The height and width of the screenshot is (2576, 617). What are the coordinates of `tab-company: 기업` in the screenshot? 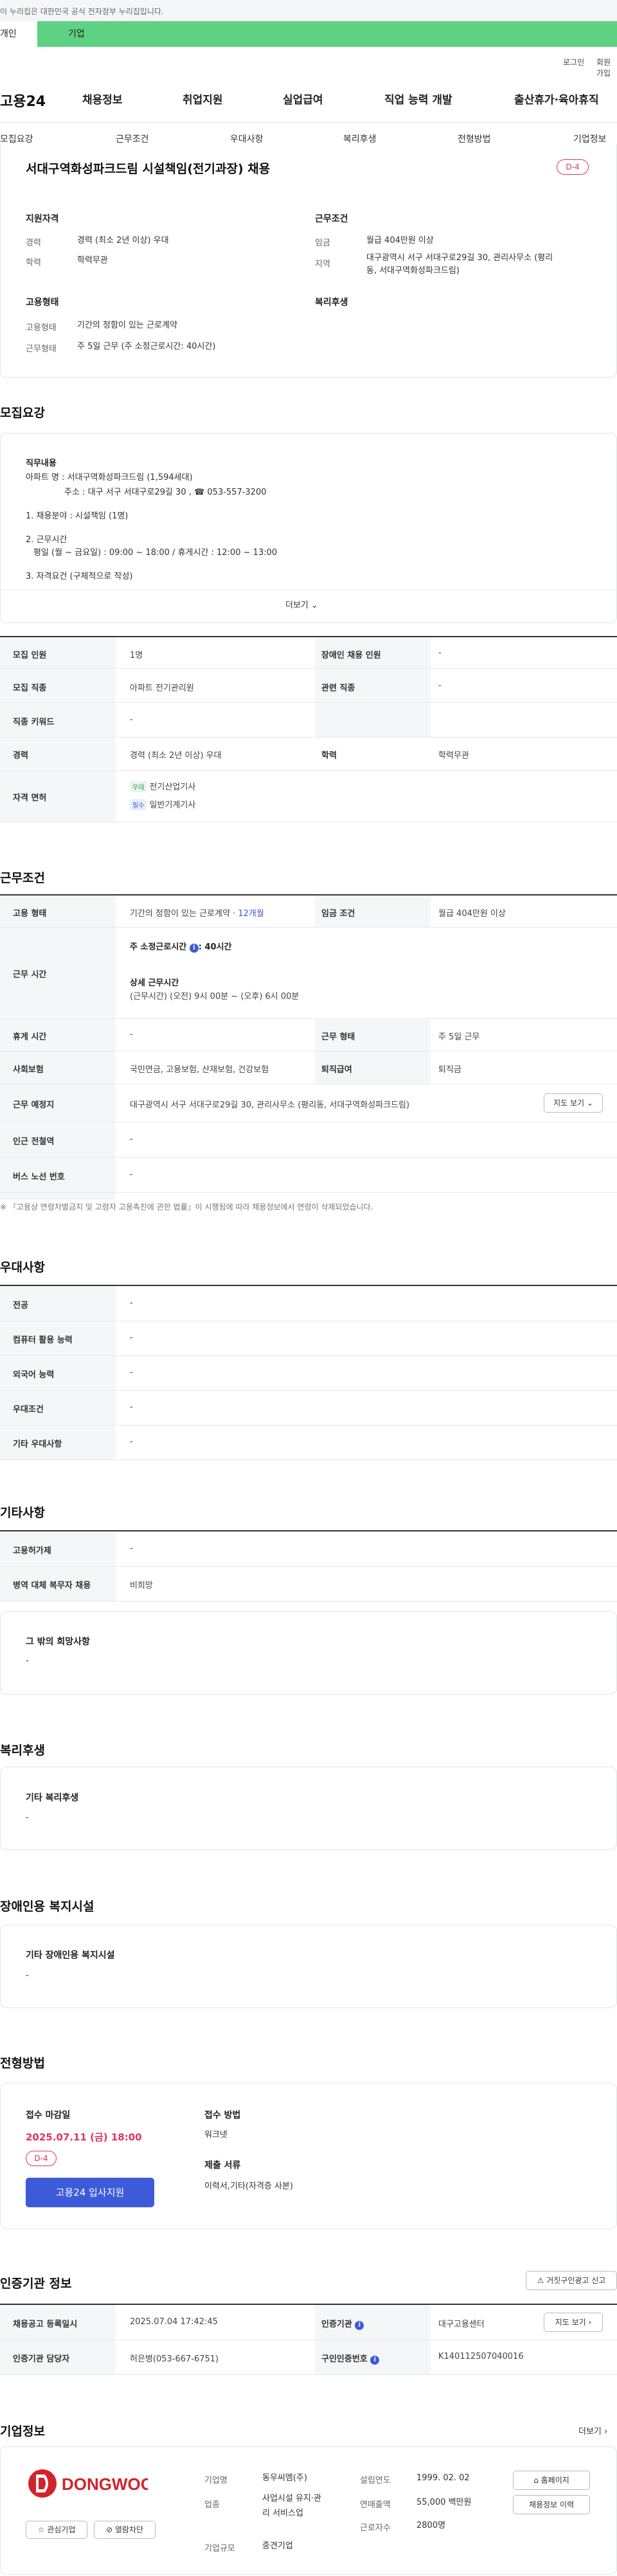 It's located at (327, 34).